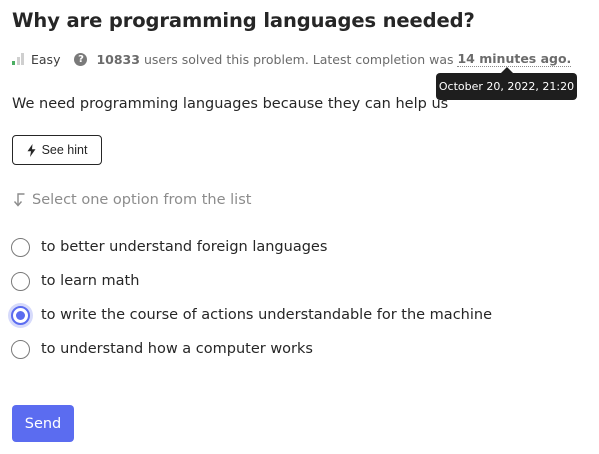 The height and width of the screenshot is (454, 599). I want to click on option-foreign-languages: to better understand foreign languages, so click(251, 247).